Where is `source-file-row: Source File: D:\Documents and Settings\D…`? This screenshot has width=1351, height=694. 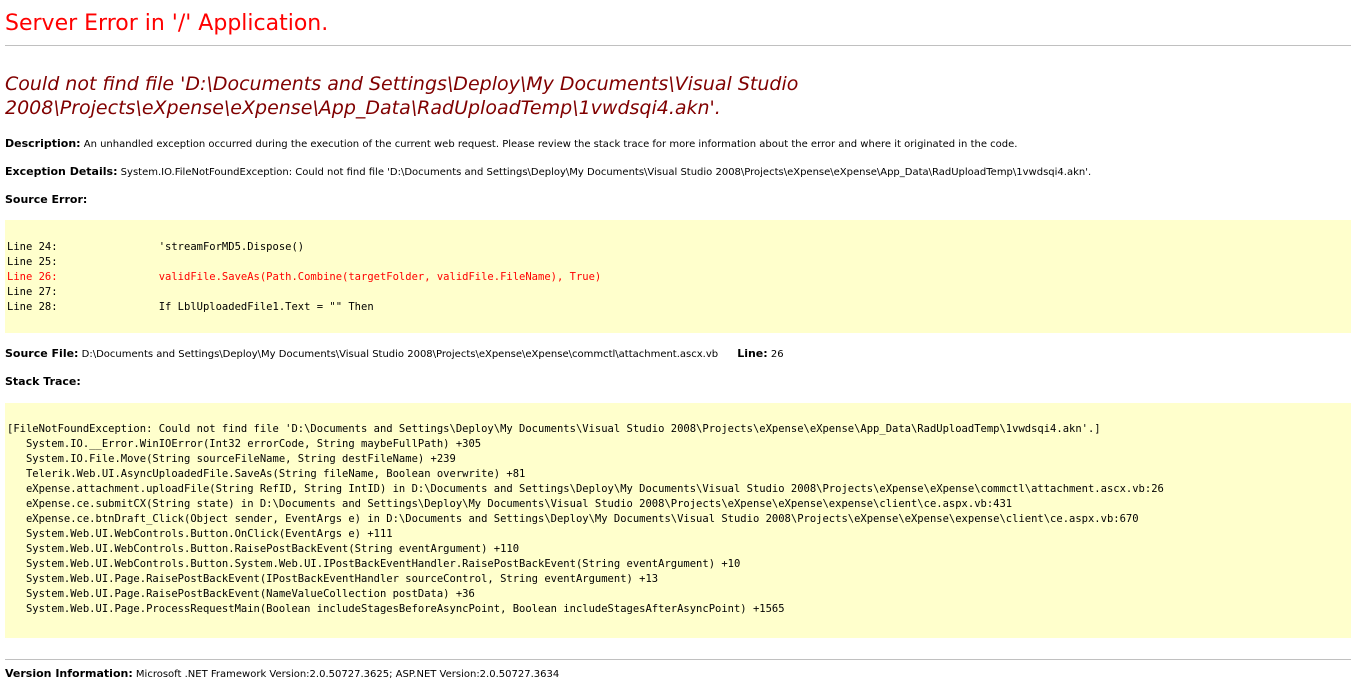 source-file-row: Source File: D:\Documents and Settings\D… is located at coordinates (394, 354).